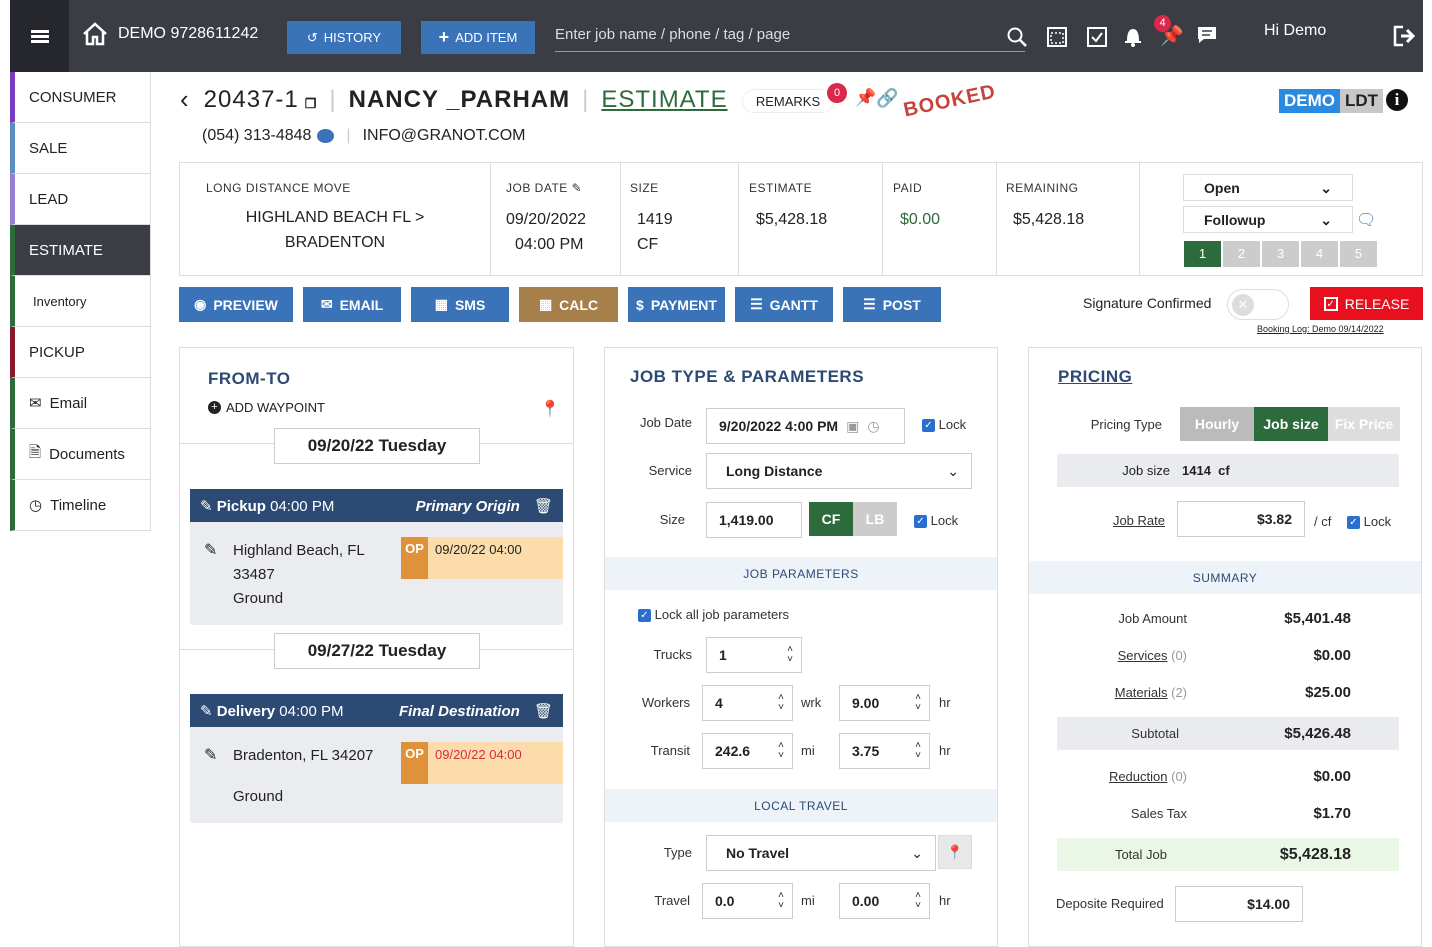 This screenshot has height=947, width=1432. I want to click on travel-hours-stepper: 0.00 ˄ ˅, so click(884, 901).